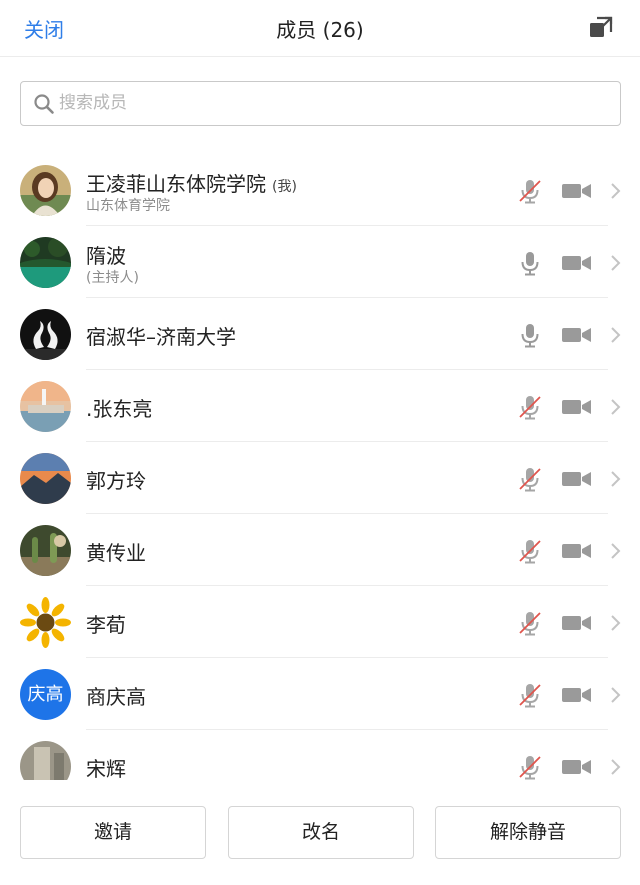 The height and width of the screenshot is (885, 640). I want to click on member-name: 王凌菲山东体院学院, so click(176, 184).